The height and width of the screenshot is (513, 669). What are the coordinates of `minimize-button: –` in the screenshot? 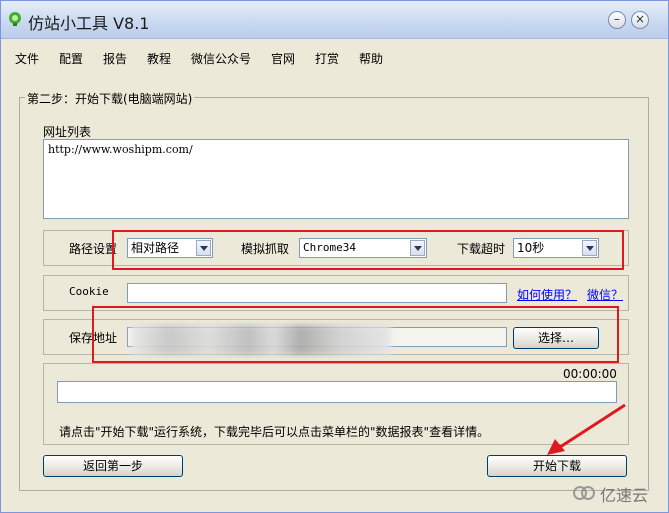 It's located at (617, 20).